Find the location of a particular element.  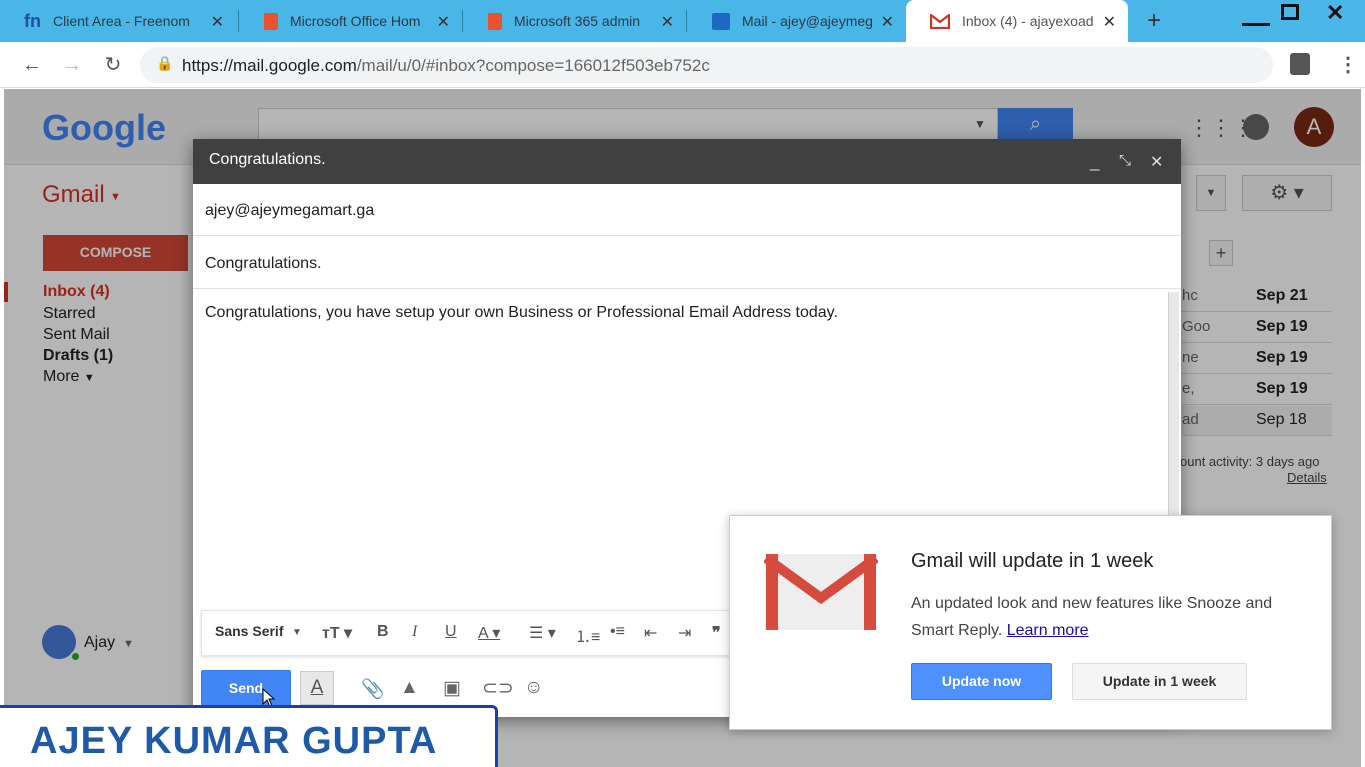

outlook-icon is located at coordinates (721, 21).